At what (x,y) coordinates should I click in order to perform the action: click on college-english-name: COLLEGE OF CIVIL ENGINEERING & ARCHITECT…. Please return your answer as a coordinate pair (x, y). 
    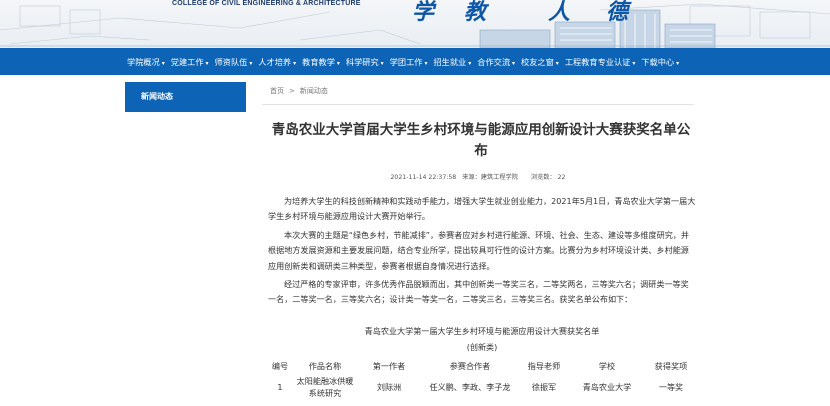
    Looking at the image, I should click on (266, 3).